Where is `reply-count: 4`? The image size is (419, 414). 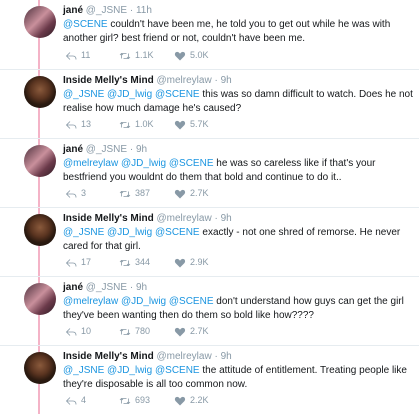 reply-count: 4 is located at coordinates (84, 400).